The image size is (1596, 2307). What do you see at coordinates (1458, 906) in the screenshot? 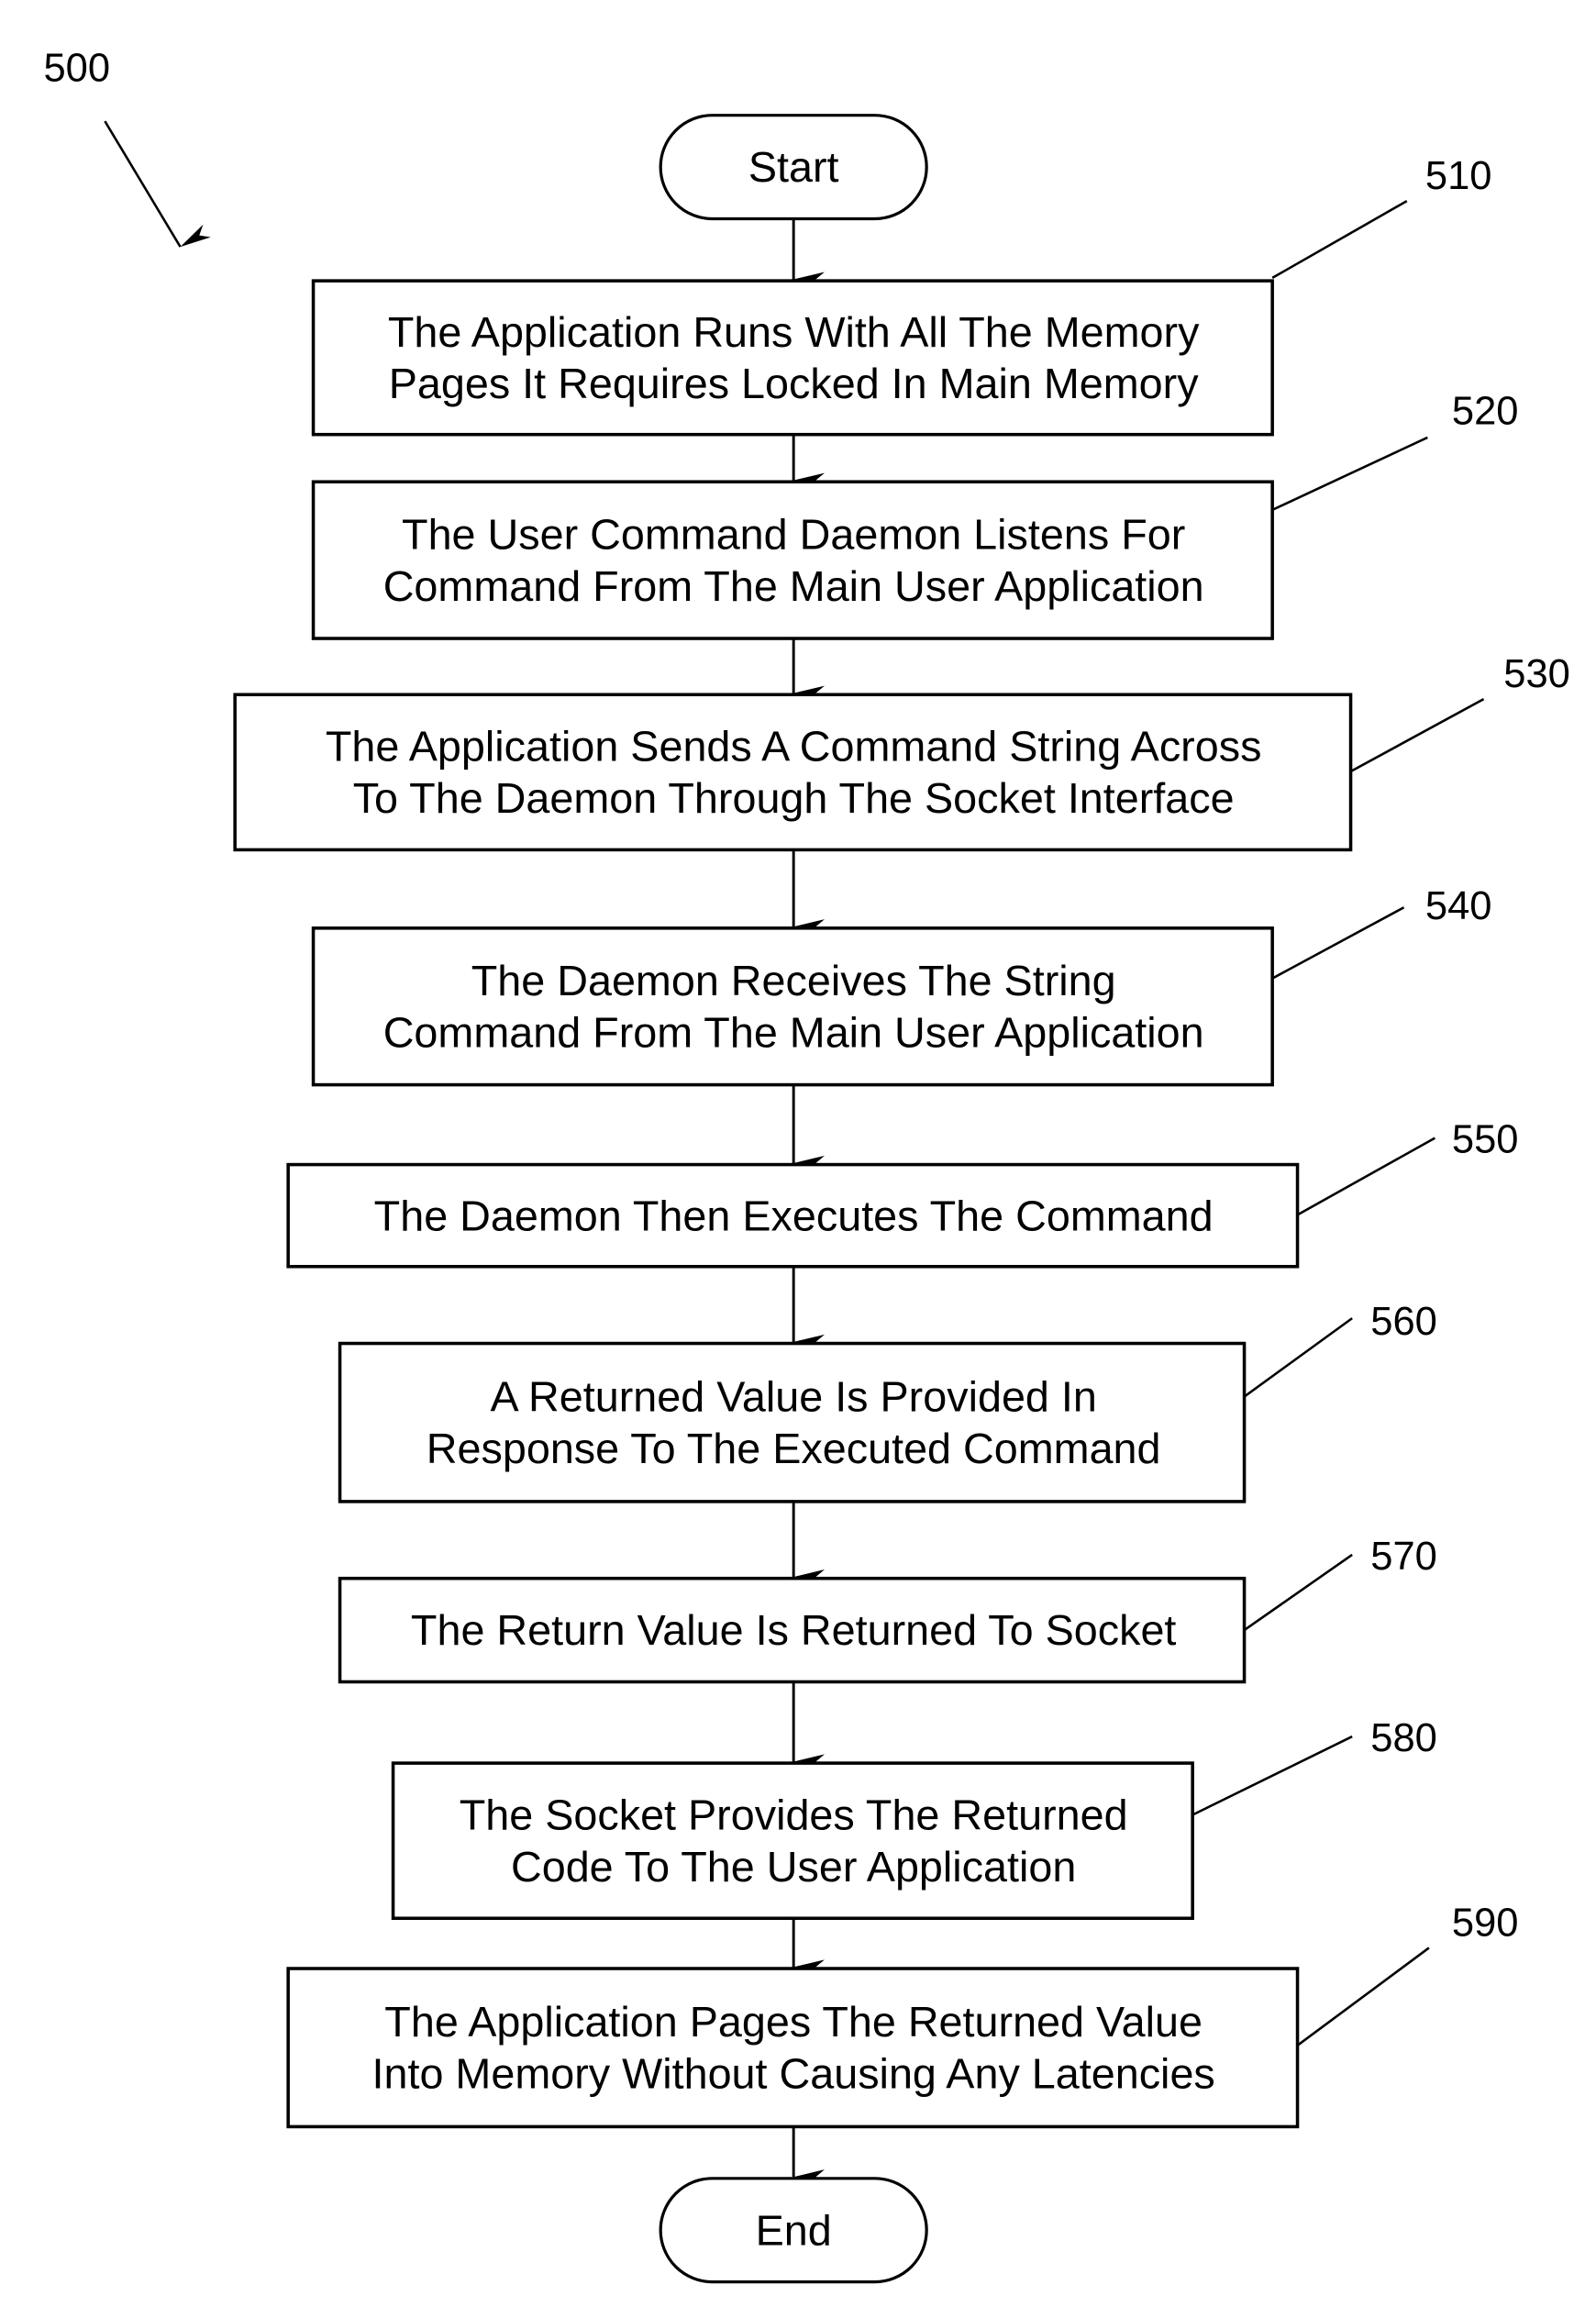
I see `step-reference-number: 540` at bounding box center [1458, 906].